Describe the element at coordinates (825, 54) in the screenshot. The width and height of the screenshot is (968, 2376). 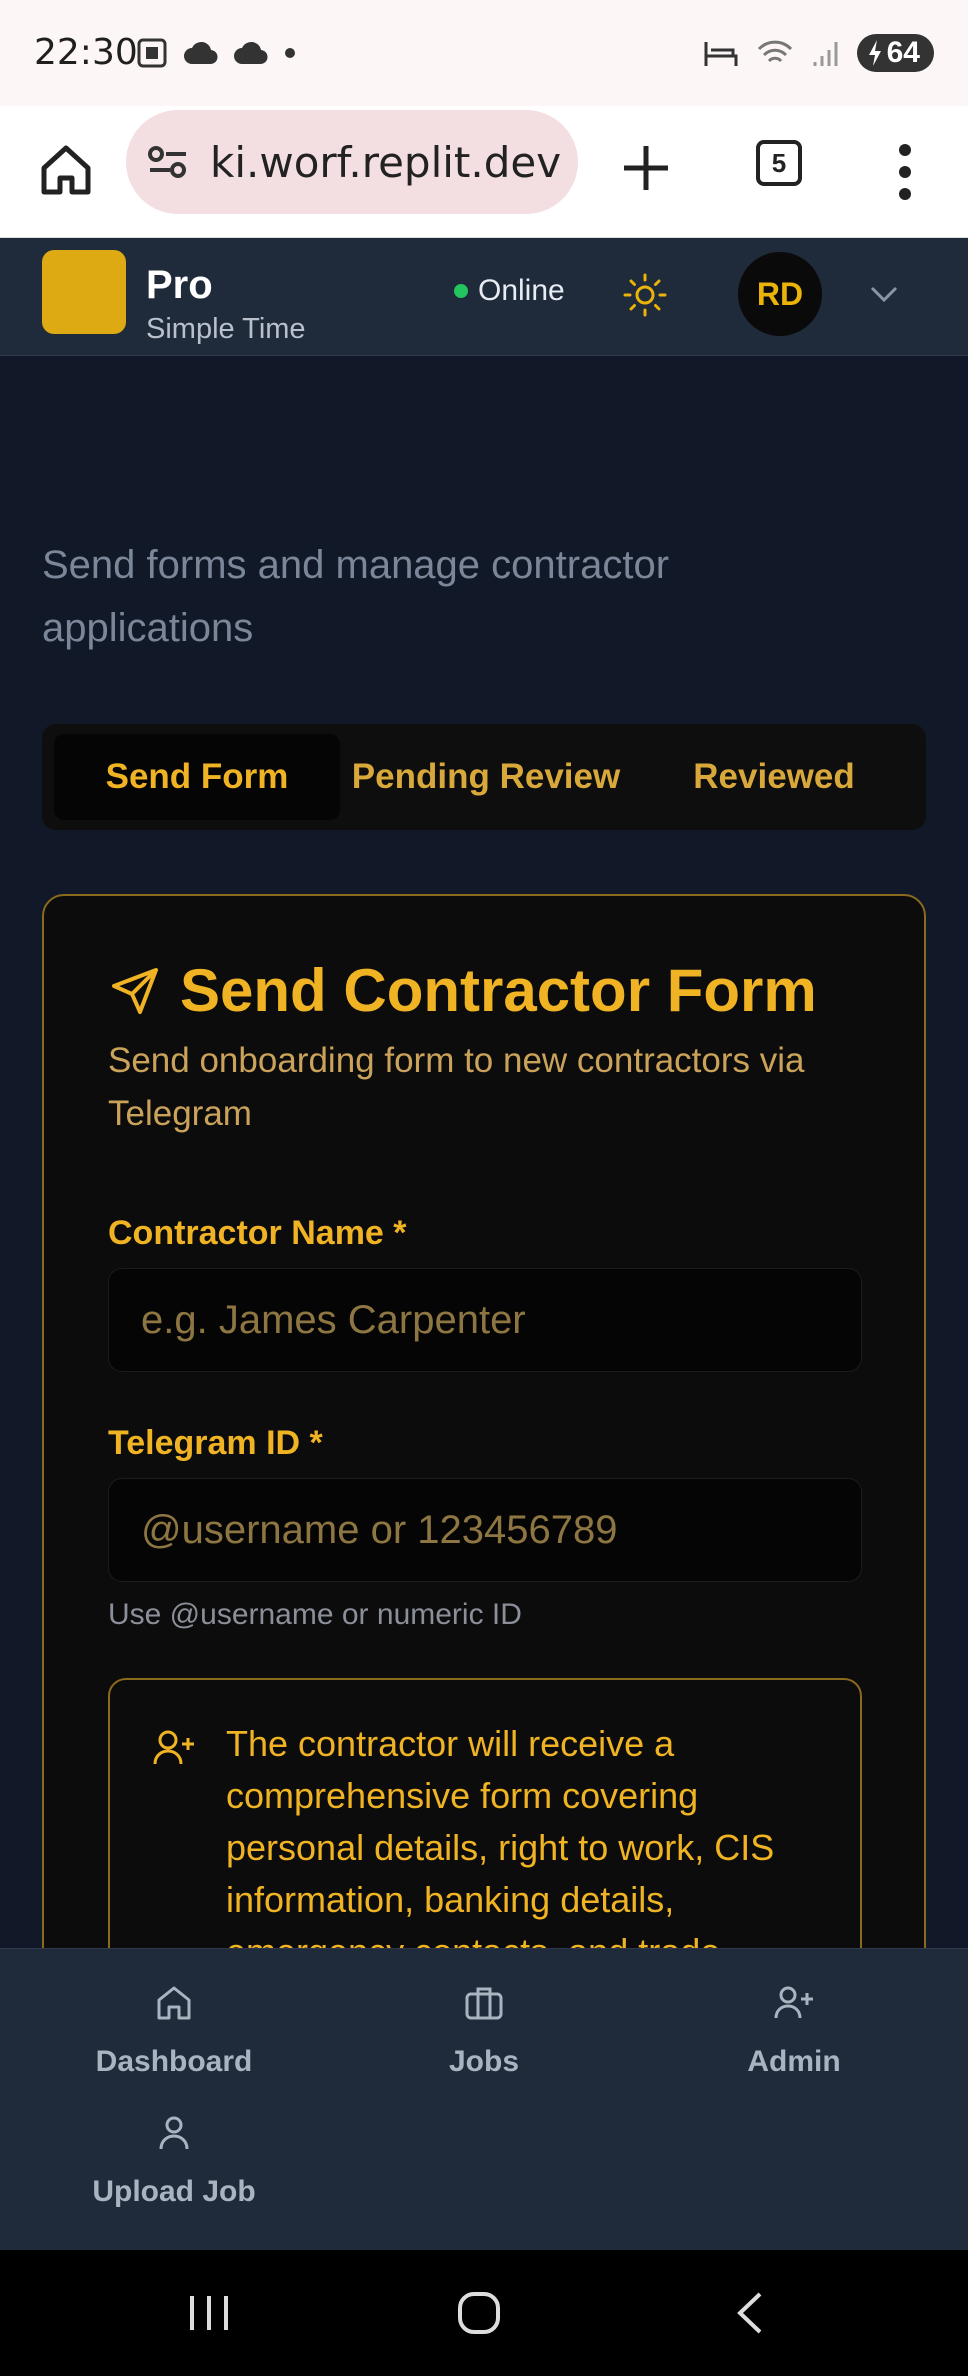
I see `signal-icon` at that location.